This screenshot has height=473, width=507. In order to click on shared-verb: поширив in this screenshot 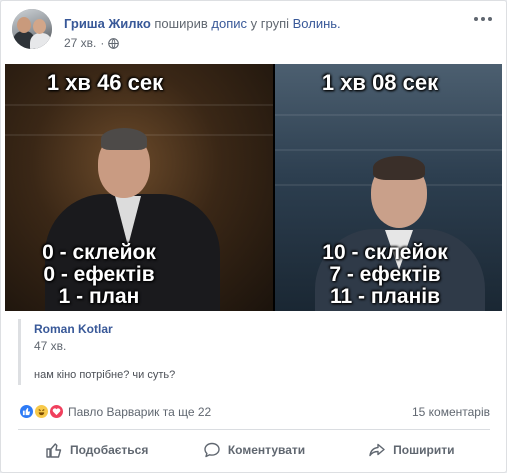, I will do `click(181, 23)`.